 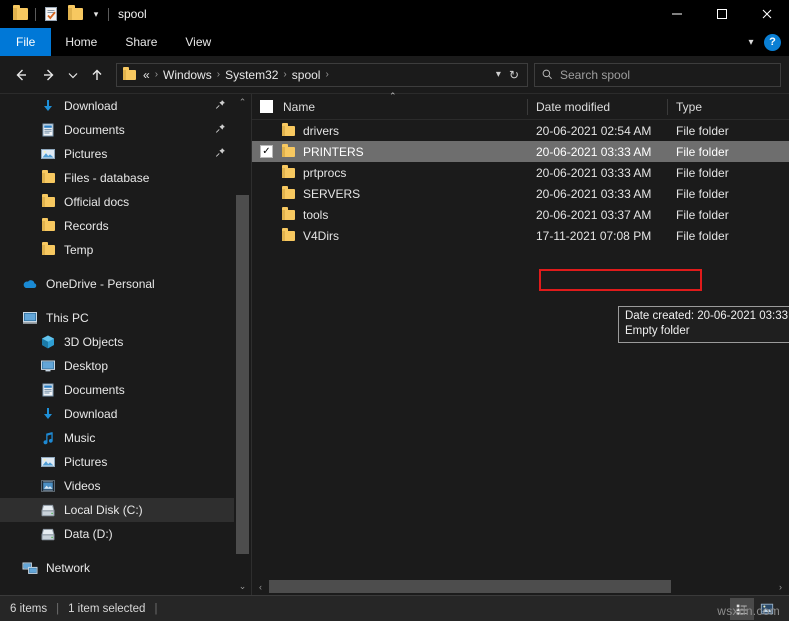 What do you see at coordinates (117, 267) in the screenshot?
I see `nav-group-gap` at bounding box center [117, 267].